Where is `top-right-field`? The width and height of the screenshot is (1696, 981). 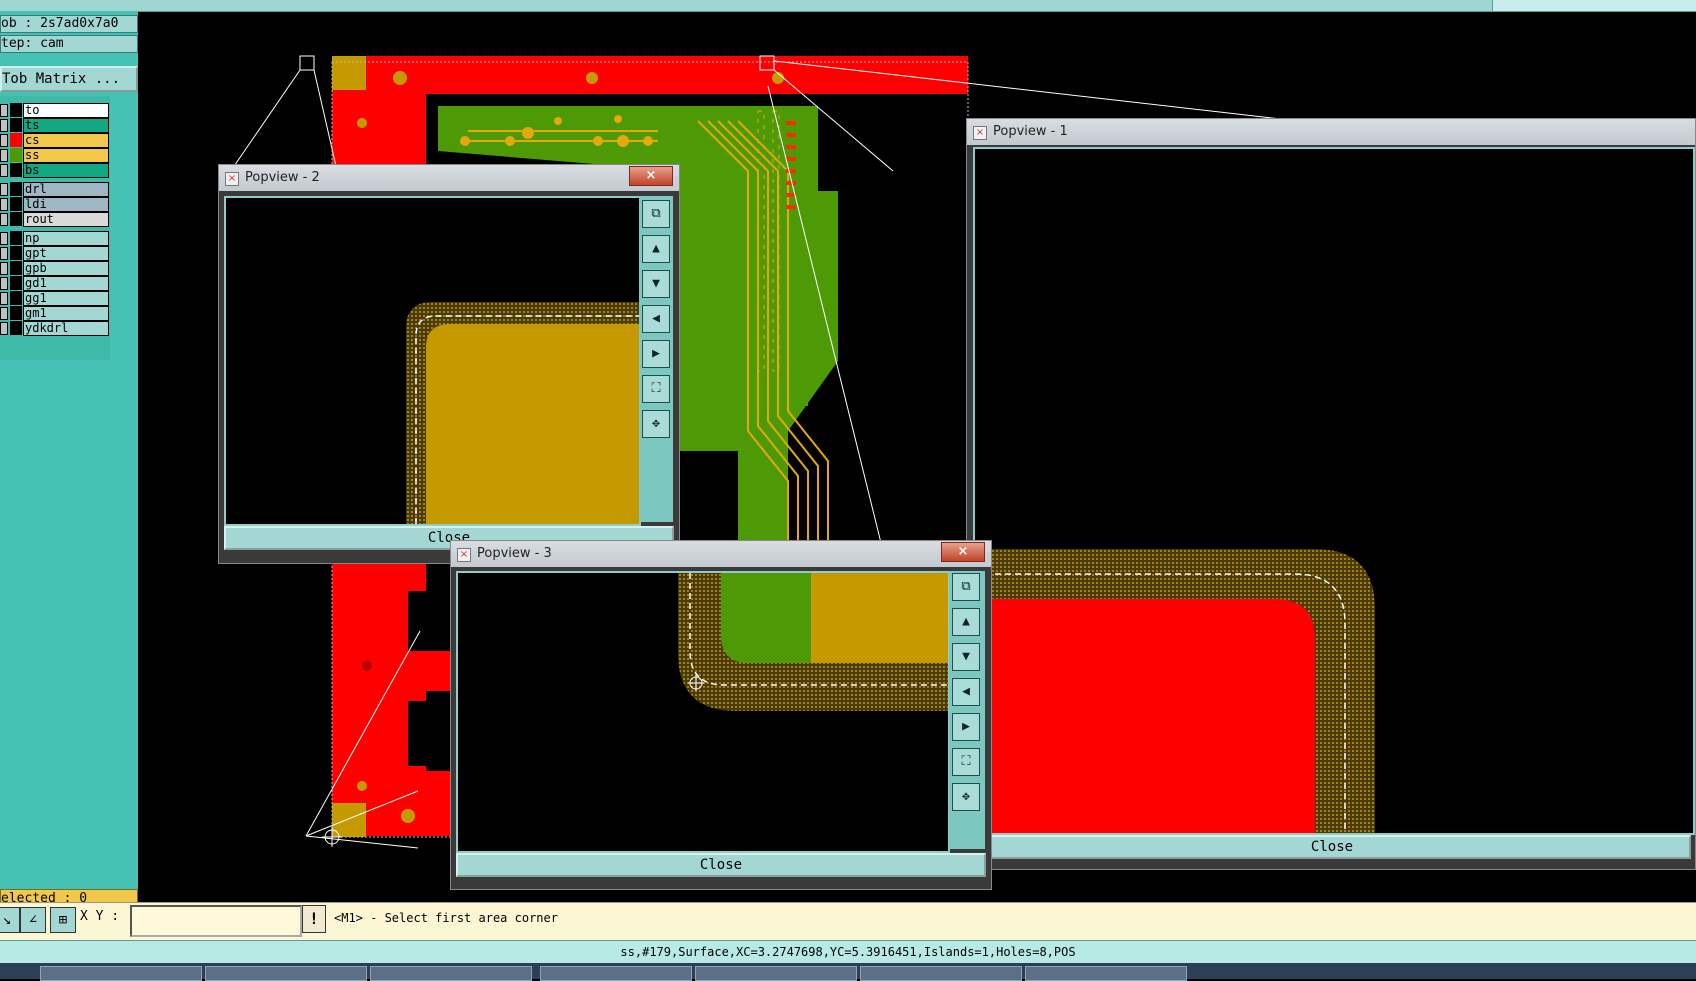 top-right-field is located at coordinates (1594, 5).